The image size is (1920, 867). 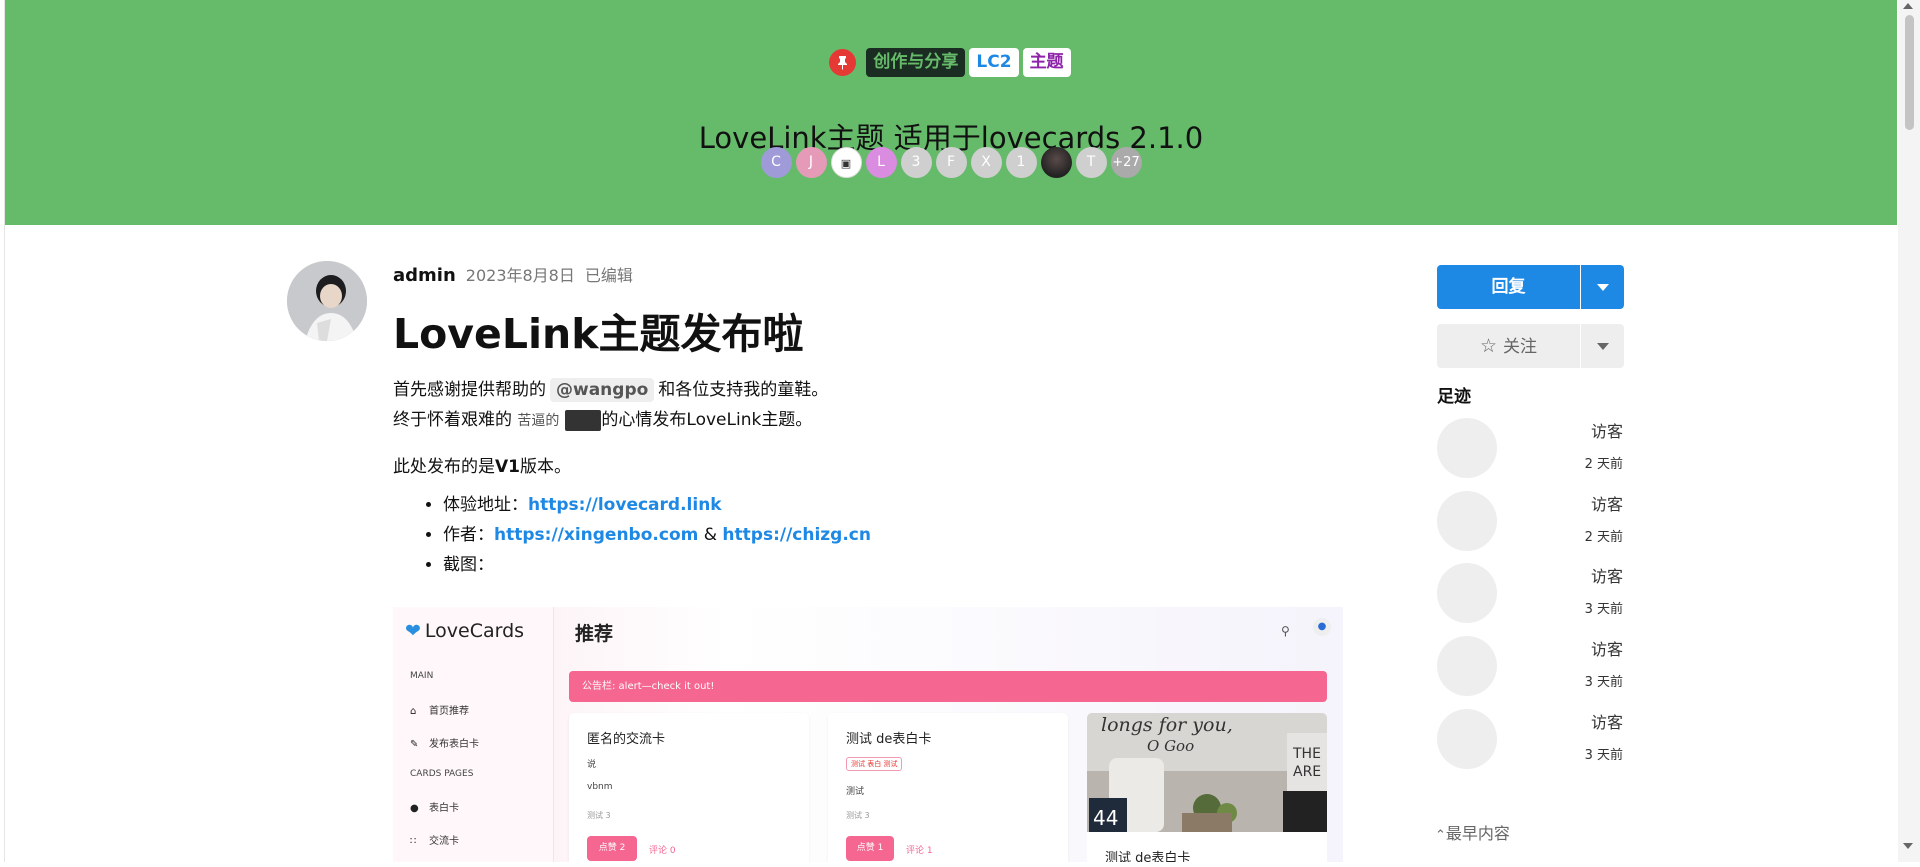 What do you see at coordinates (468, 535) in the screenshot?
I see `list-label: 作者：` at bounding box center [468, 535].